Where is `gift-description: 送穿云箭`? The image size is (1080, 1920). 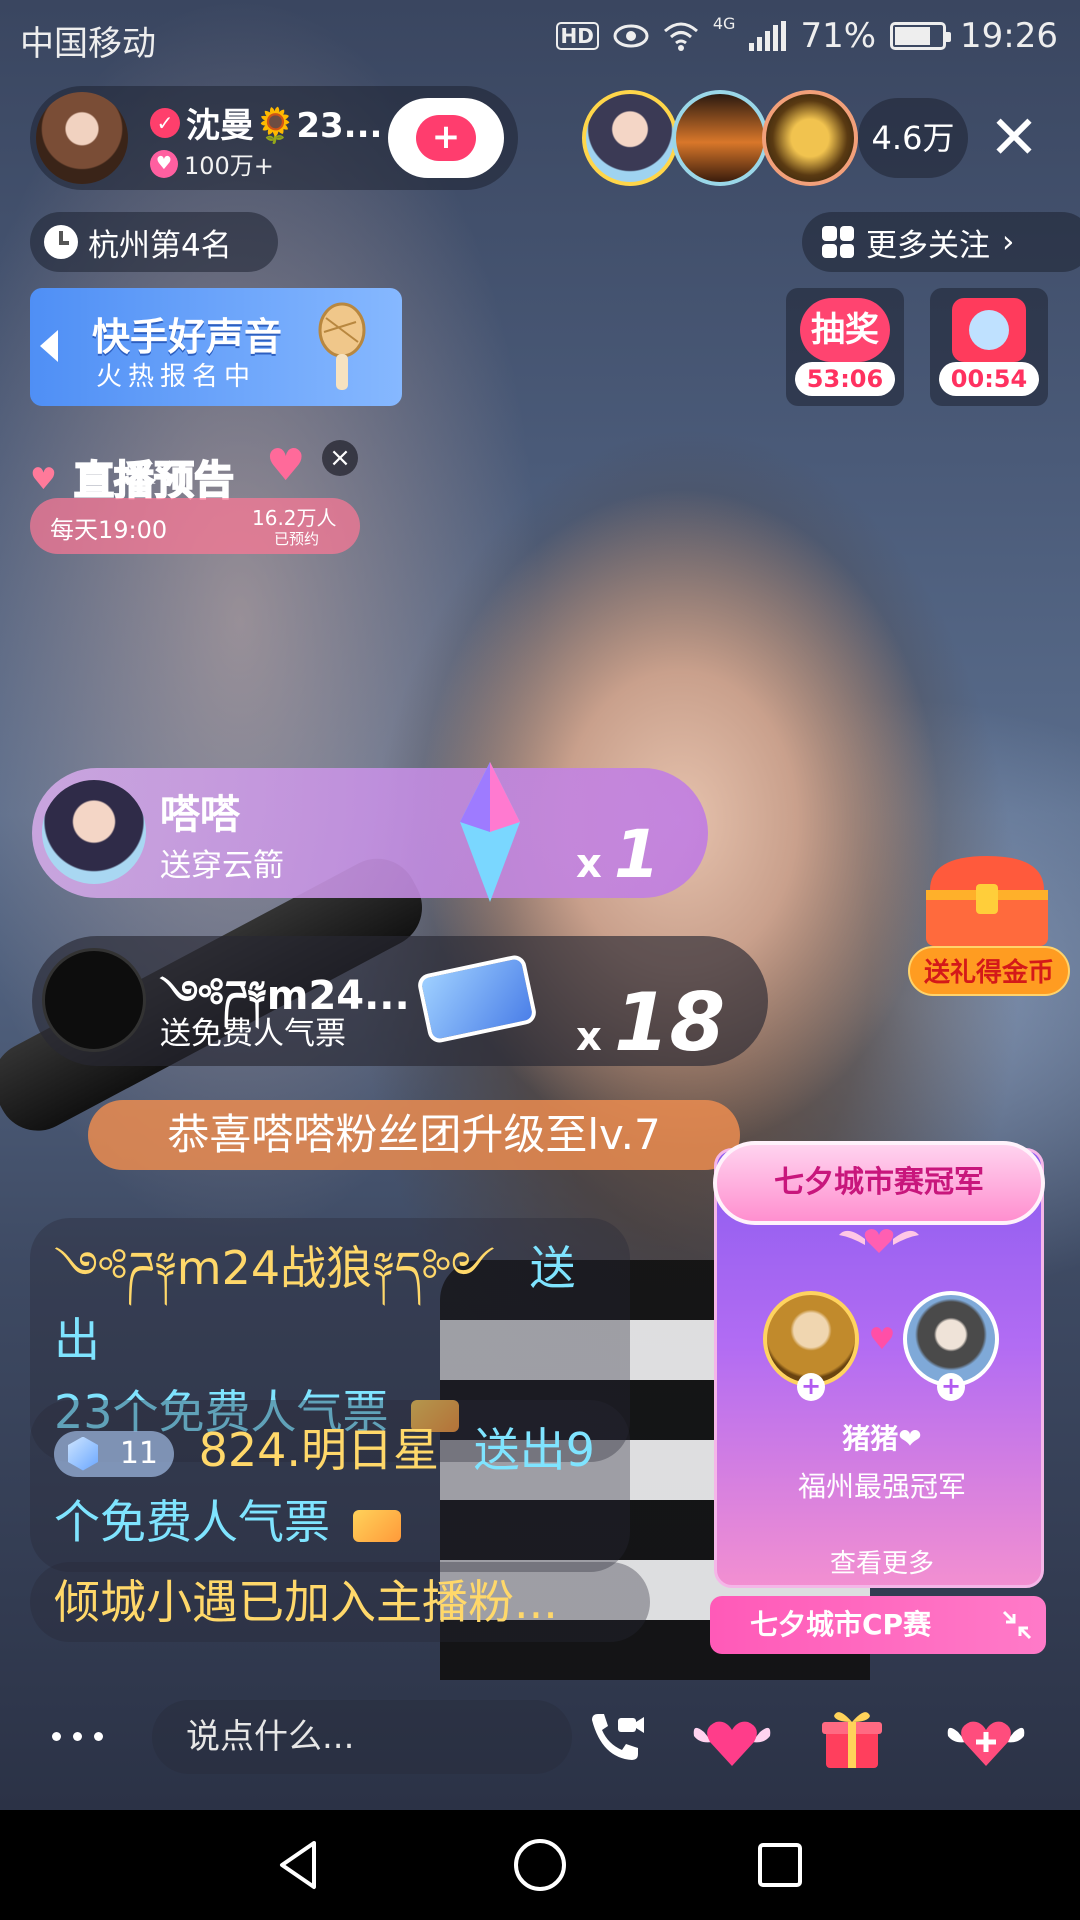 gift-description: 送穿云箭 is located at coordinates (222, 866).